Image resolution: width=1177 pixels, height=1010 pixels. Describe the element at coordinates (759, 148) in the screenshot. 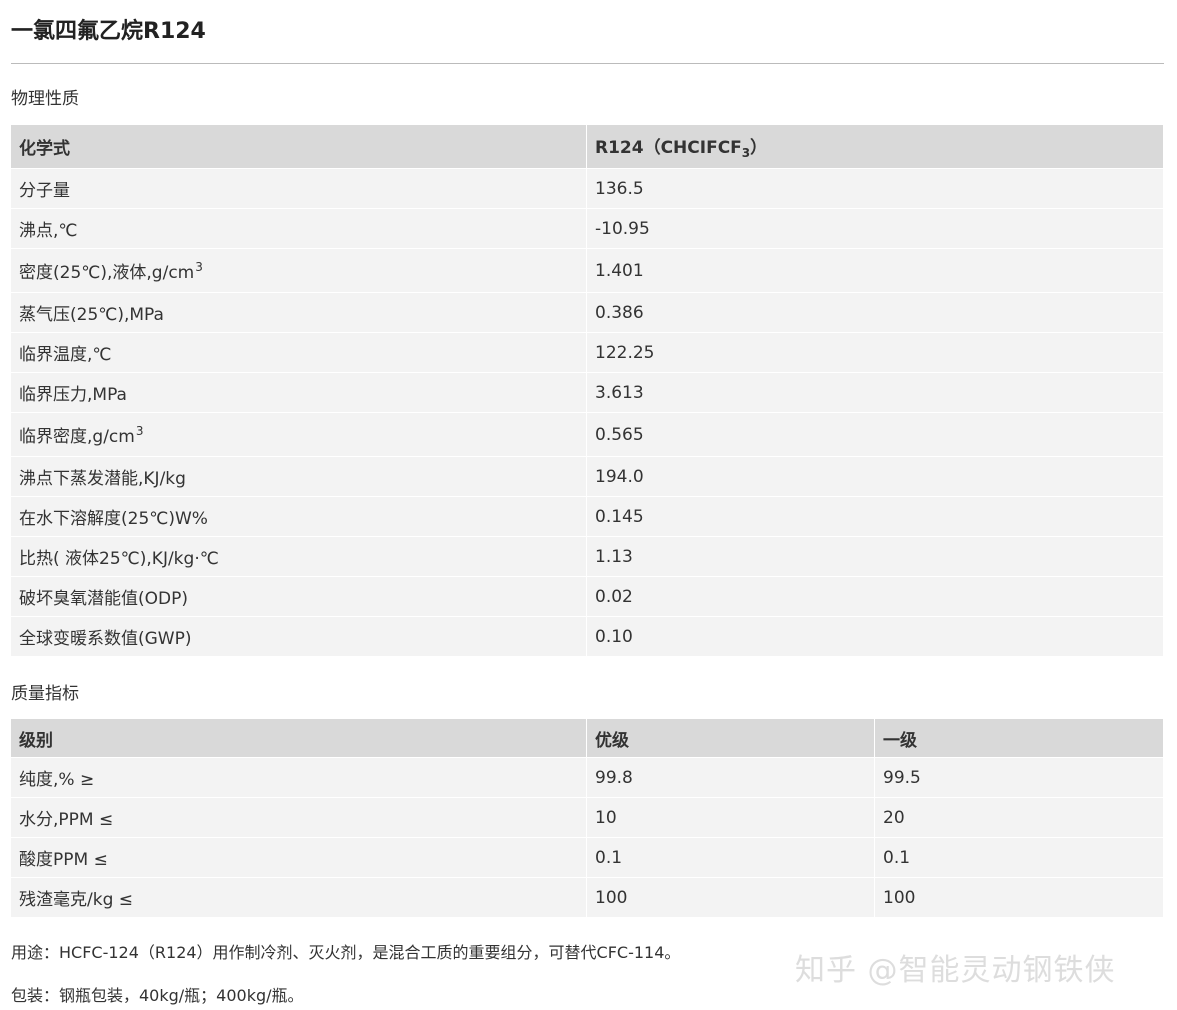

I see `formula-close: ）` at that location.